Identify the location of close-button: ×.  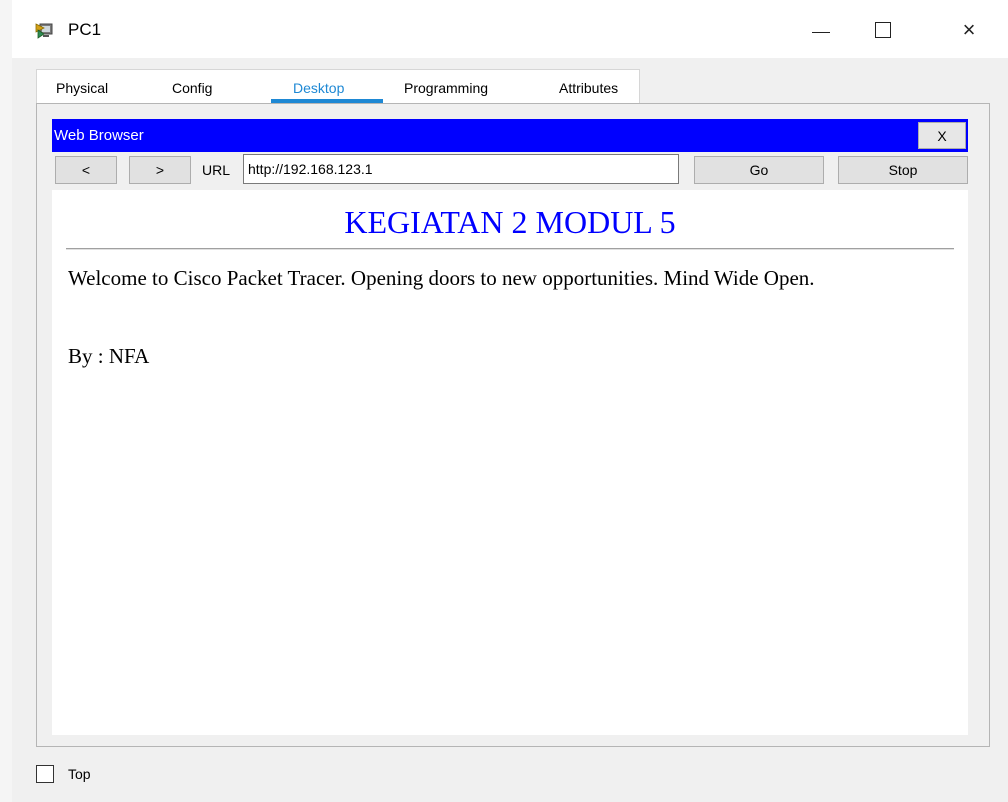
(969, 30).